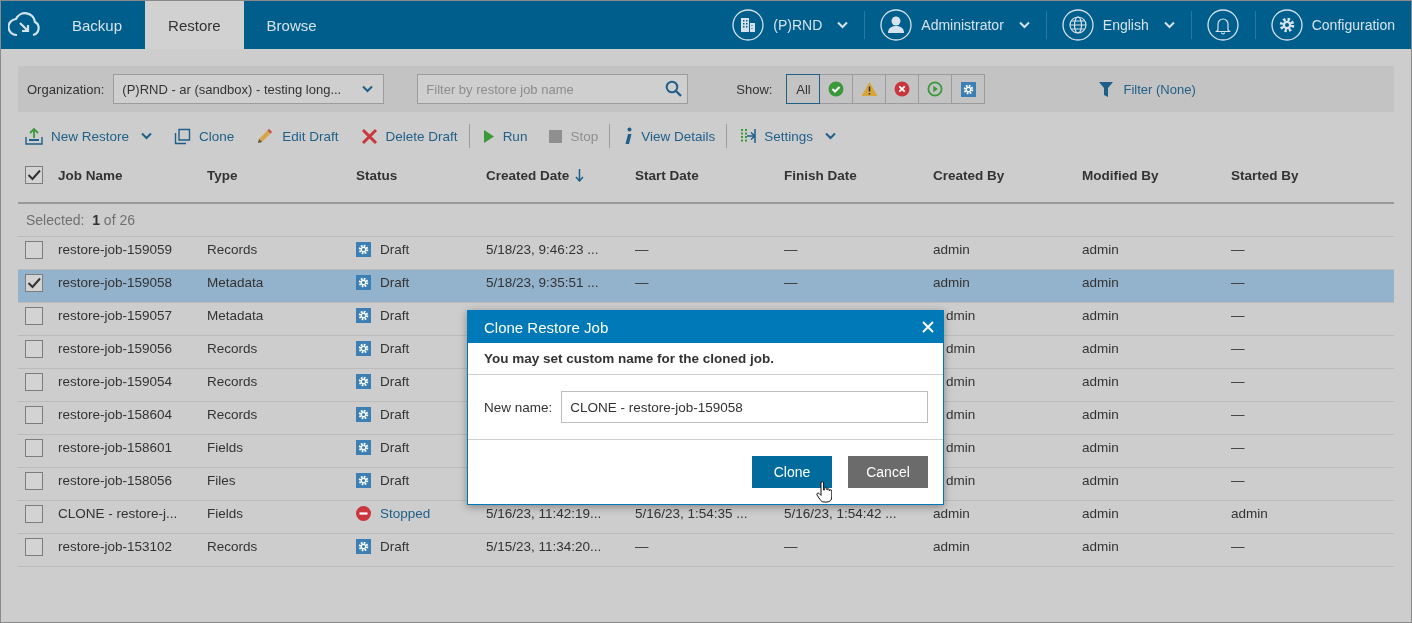 The image size is (1412, 623). What do you see at coordinates (706, 286) in the screenshot?
I see `table-row: restore-job-159058 Metadata Draft 5/18/23, 9:35:51 ... — — admin admin —` at bounding box center [706, 286].